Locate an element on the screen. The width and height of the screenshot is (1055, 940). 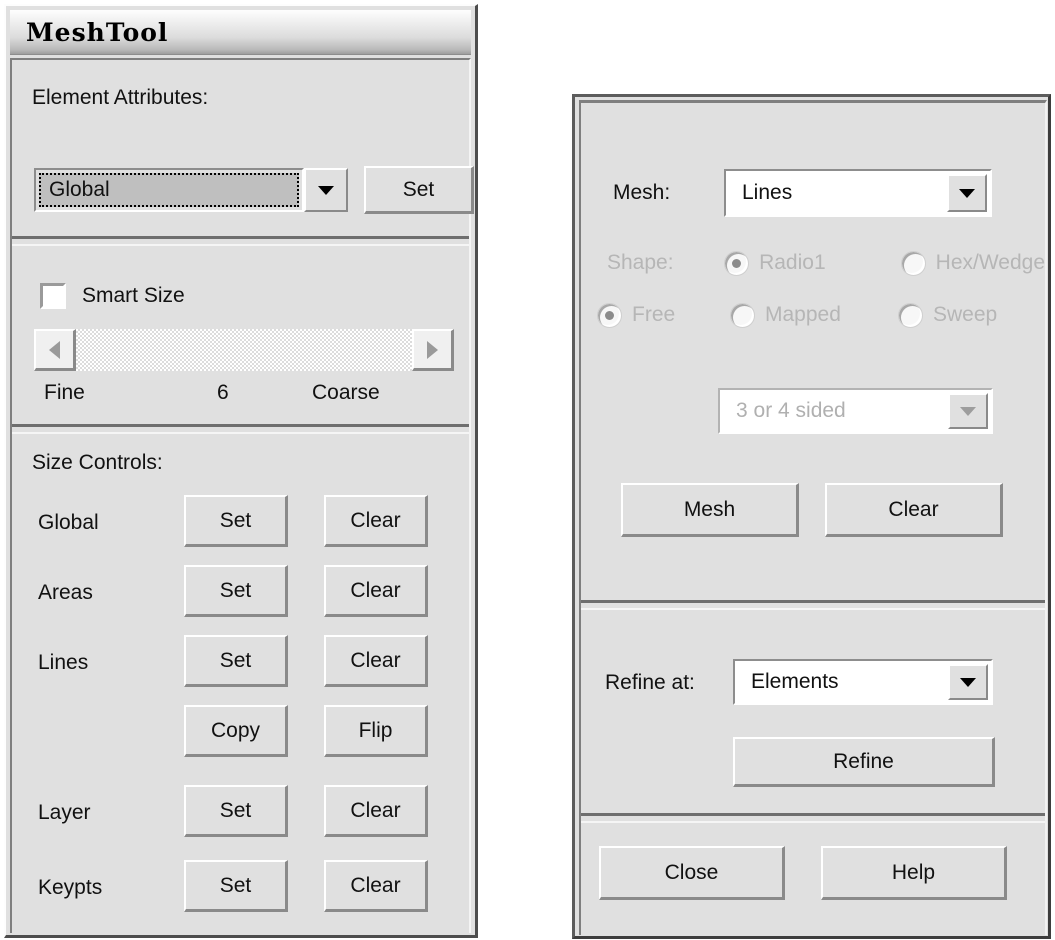
element-attributes-set-button: Set is located at coordinates (419, 190).